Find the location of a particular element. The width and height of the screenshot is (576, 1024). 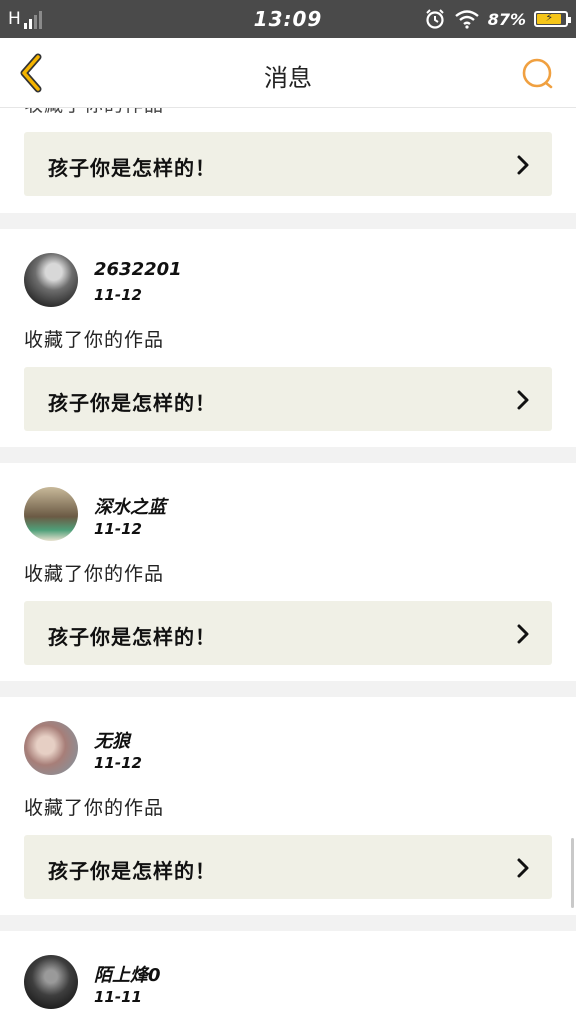

status-bar: H 13:09 87% ⚡ is located at coordinates (288, 19).